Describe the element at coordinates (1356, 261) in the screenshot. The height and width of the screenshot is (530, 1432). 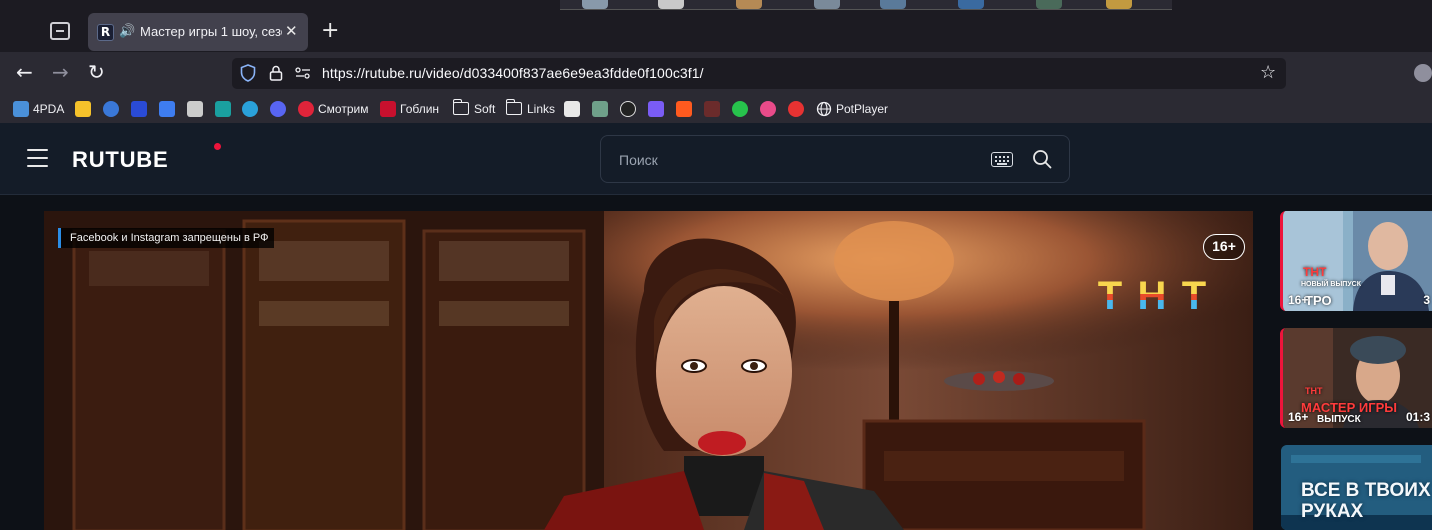
I see `recommended-video-card: ТНТ НОВЫЙ ВЫПУСК ТРО 16+ 3` at that location.